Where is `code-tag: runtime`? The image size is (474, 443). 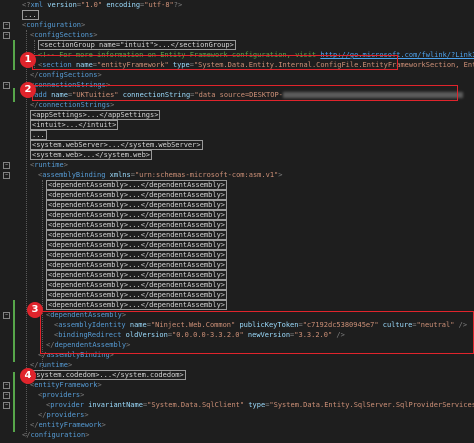
code-tag: runtime is located at coordinates (49, 165).